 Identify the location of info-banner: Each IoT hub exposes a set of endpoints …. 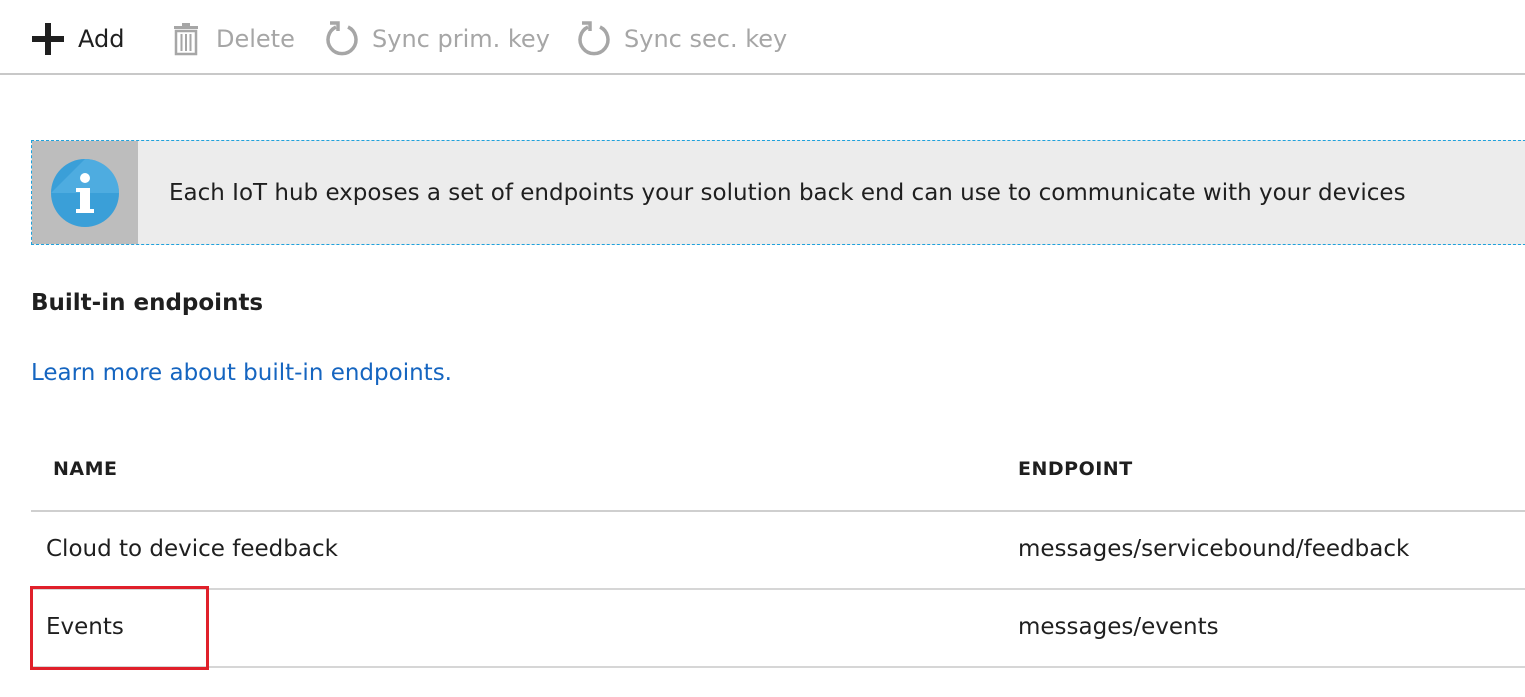
(778, 192).